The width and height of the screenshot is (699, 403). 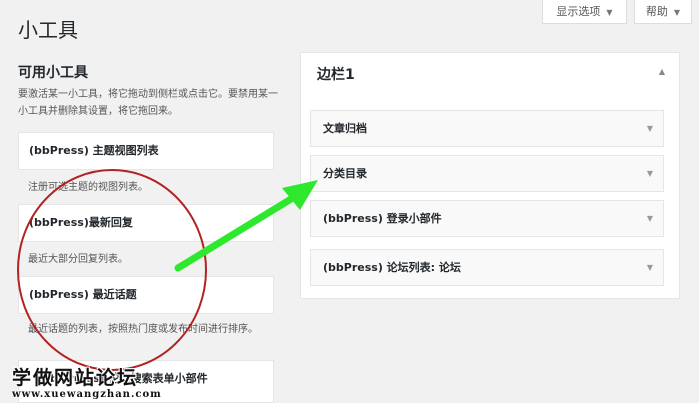 I want to click on widget-title: 文章归档, so click(x=345, y=128).